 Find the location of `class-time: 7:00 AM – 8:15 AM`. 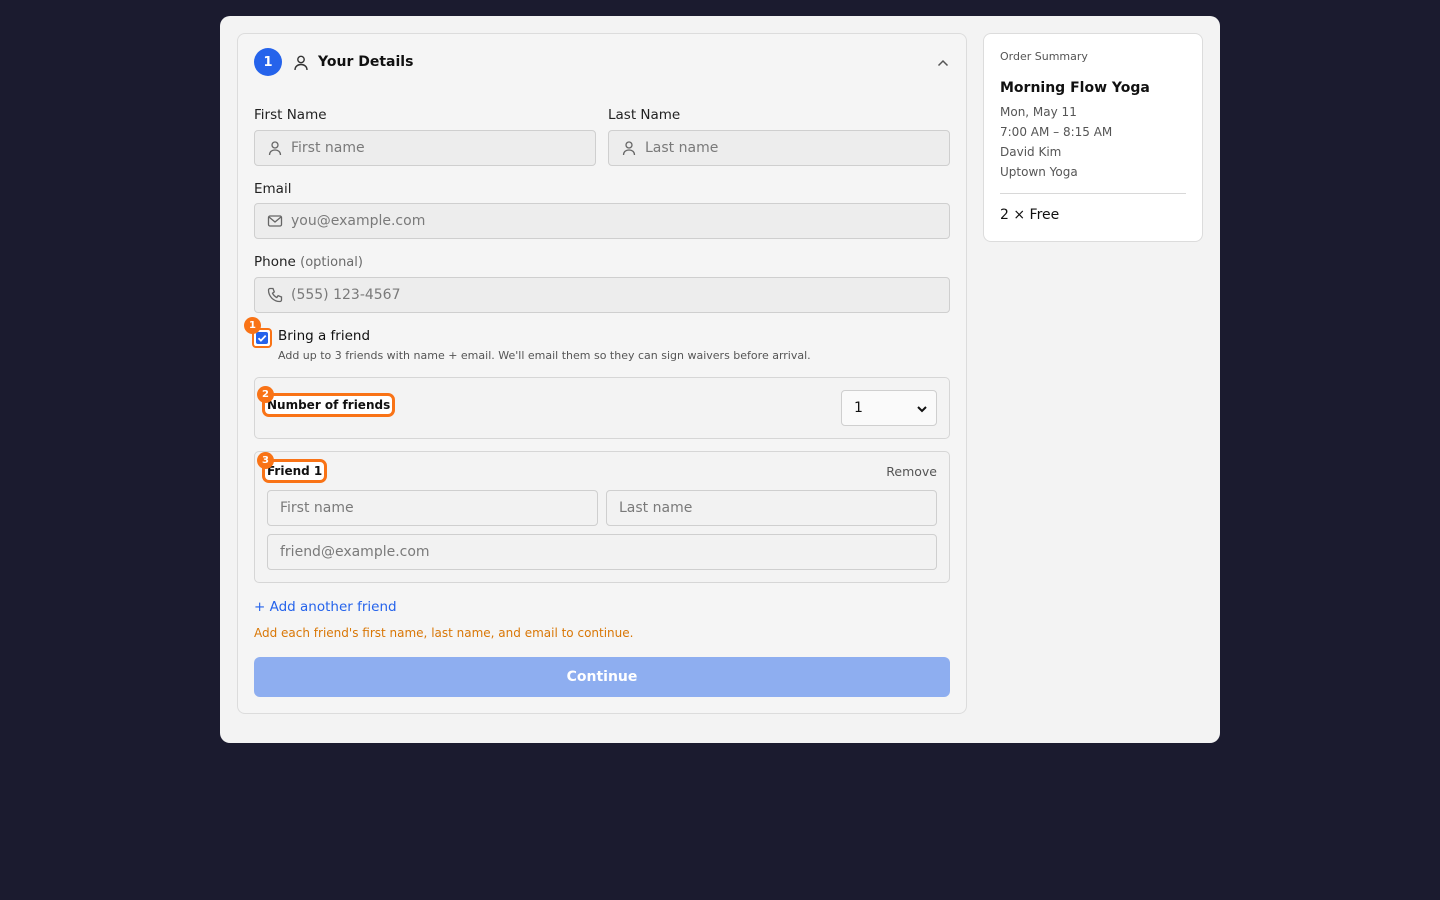

class-time: 7:00 AM – 8:15 AM is located at coordinates (1056, 132).